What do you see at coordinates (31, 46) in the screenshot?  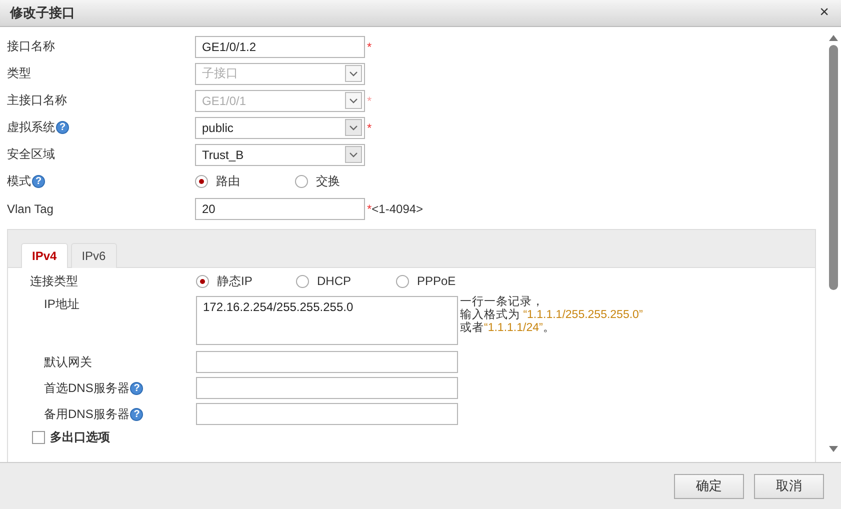 I see `field-label: 接口名称` at bounding box center [31, 46].